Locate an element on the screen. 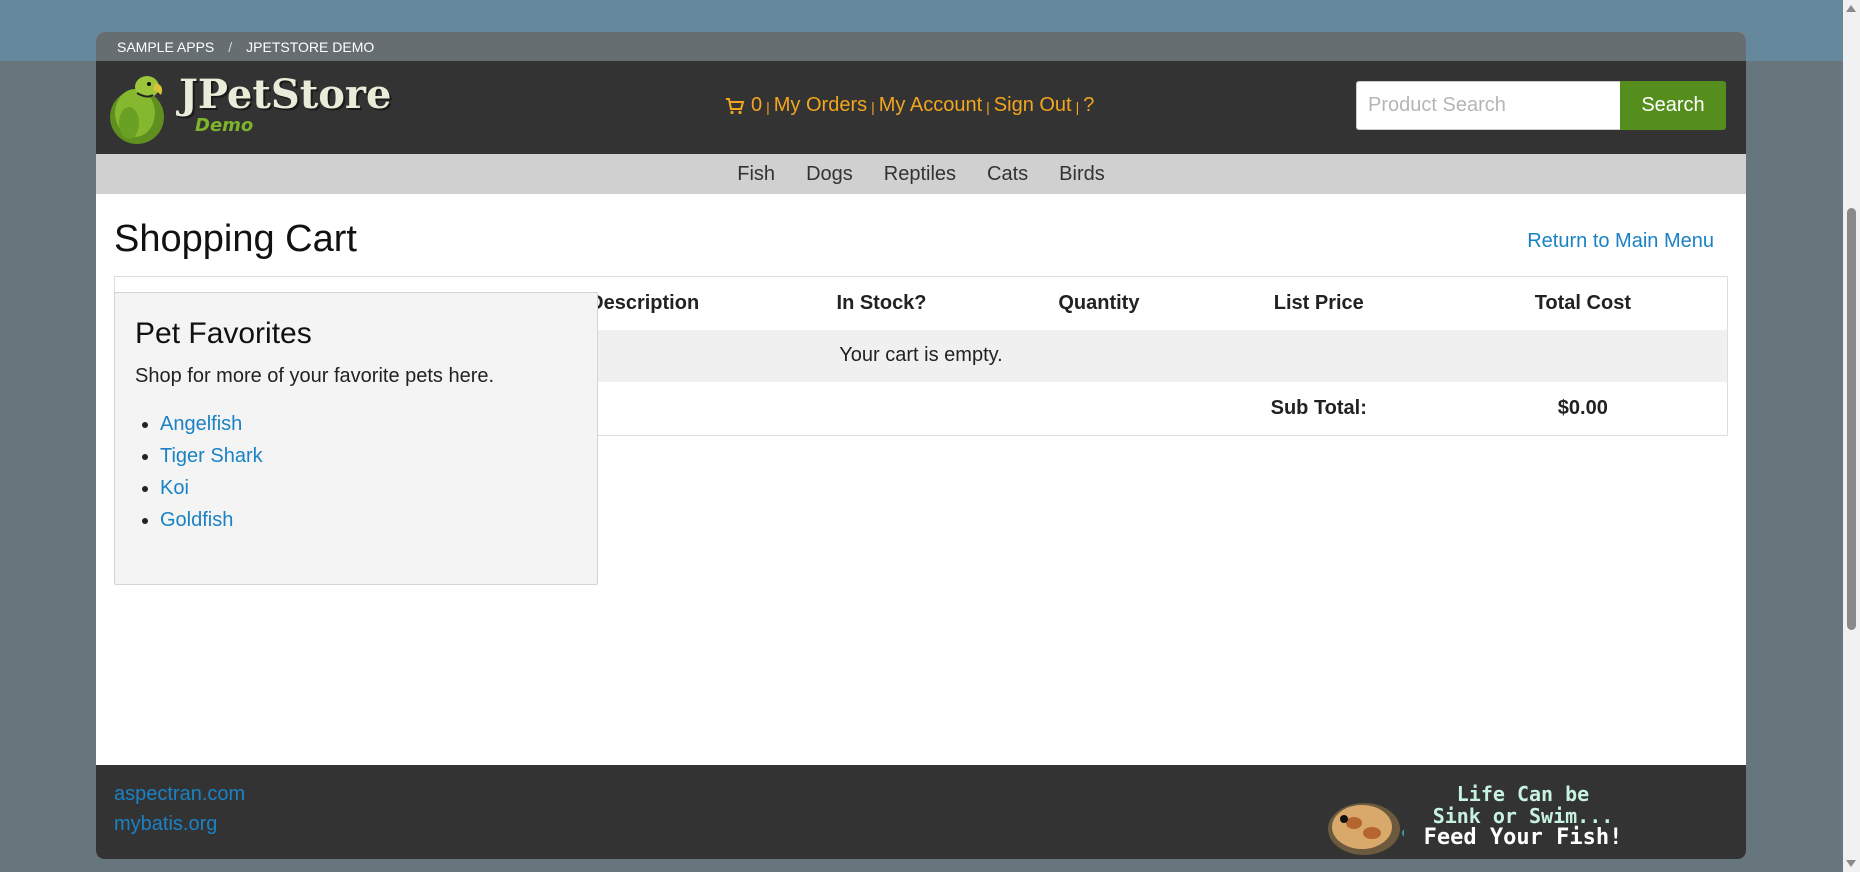 This screenshot has height=872, width=1860. category-link-cats: Cats is located at coordinates (1007, 174).